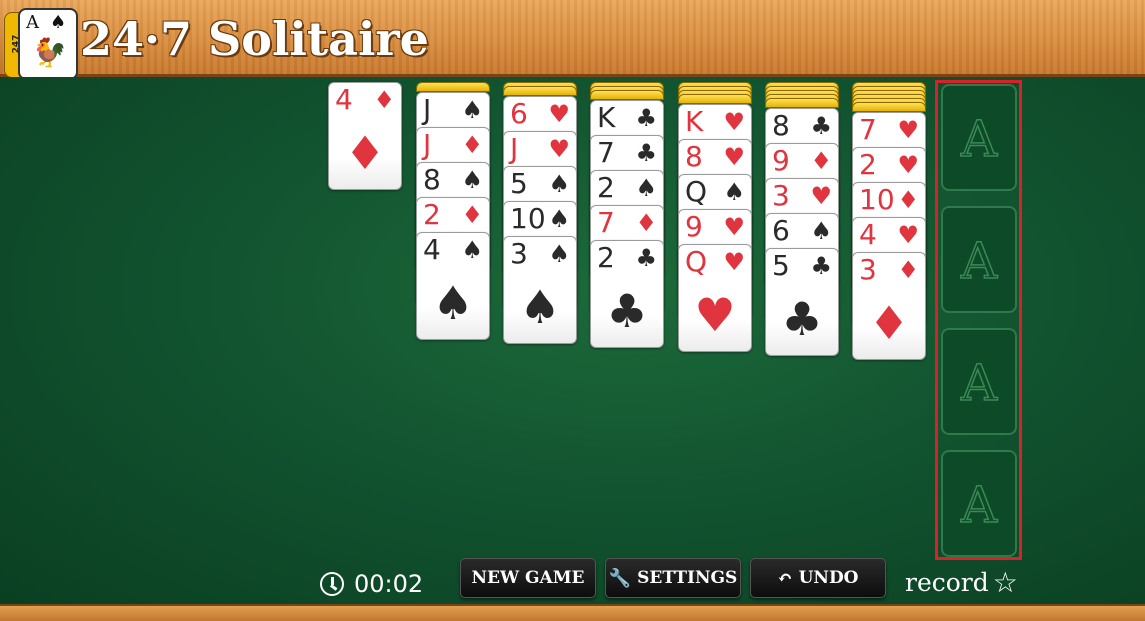  Describe the element at coordinates (1005, 582) in the screenshot. I see `star-icon: ☆` at that location.